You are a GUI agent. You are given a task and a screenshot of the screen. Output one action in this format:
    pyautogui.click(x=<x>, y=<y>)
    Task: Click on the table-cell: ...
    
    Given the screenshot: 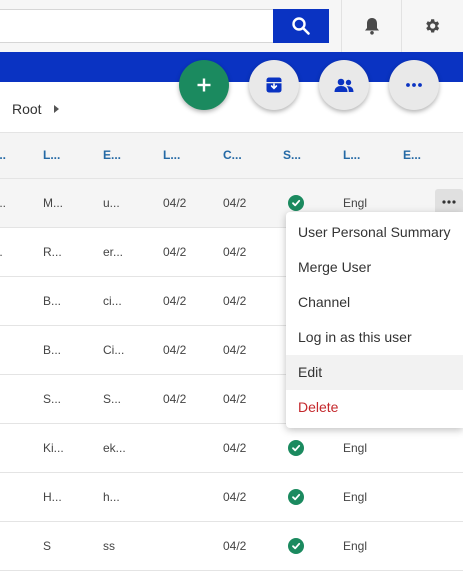 What is the action you would take?
    pyautogui.click(x=3, y=203)
    